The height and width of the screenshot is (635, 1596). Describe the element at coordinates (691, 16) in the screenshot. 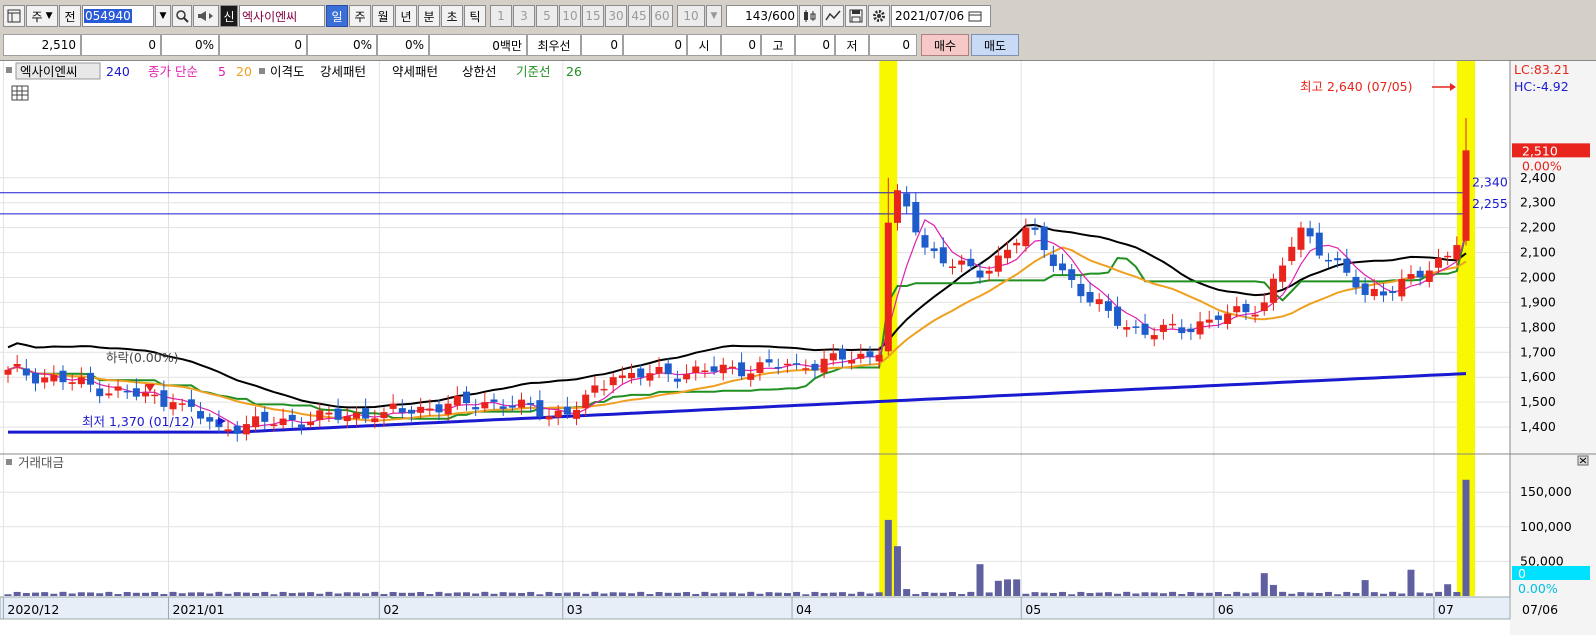

I see `custom-step-input: 10` at that location.